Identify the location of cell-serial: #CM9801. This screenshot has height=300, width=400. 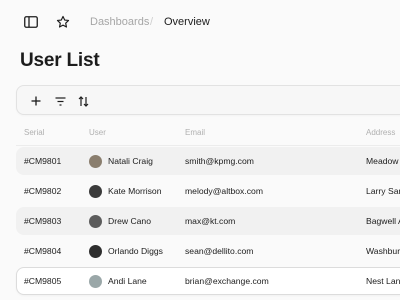
(43, 161).